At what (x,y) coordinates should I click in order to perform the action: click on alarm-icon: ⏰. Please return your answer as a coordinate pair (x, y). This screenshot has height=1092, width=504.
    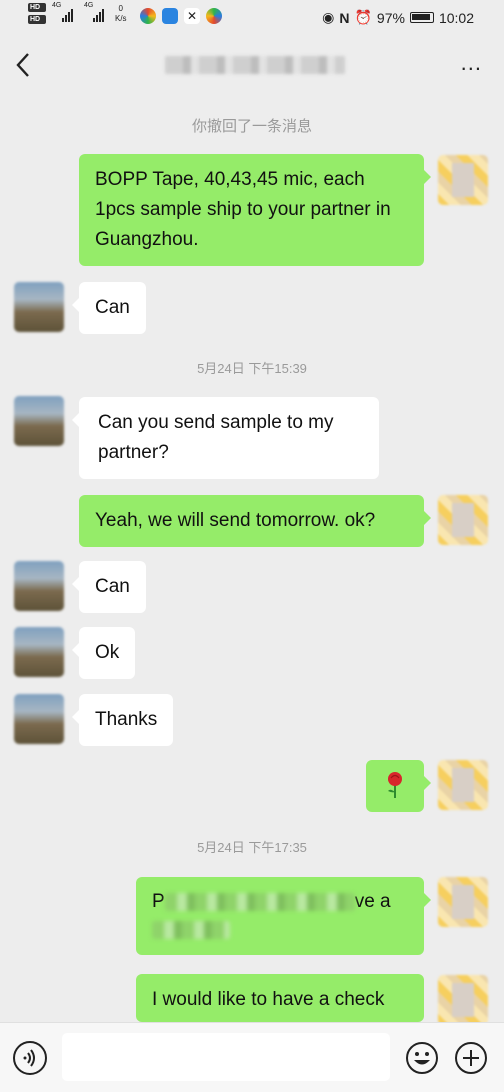
    Looking at the image, I should click on (363, 17).